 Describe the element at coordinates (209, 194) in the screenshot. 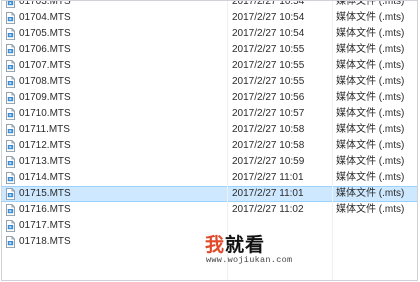

I see `file-row-selected: 01715.MTS 2017/2/27 11:01 媒体文件 (.mts)` at that location.